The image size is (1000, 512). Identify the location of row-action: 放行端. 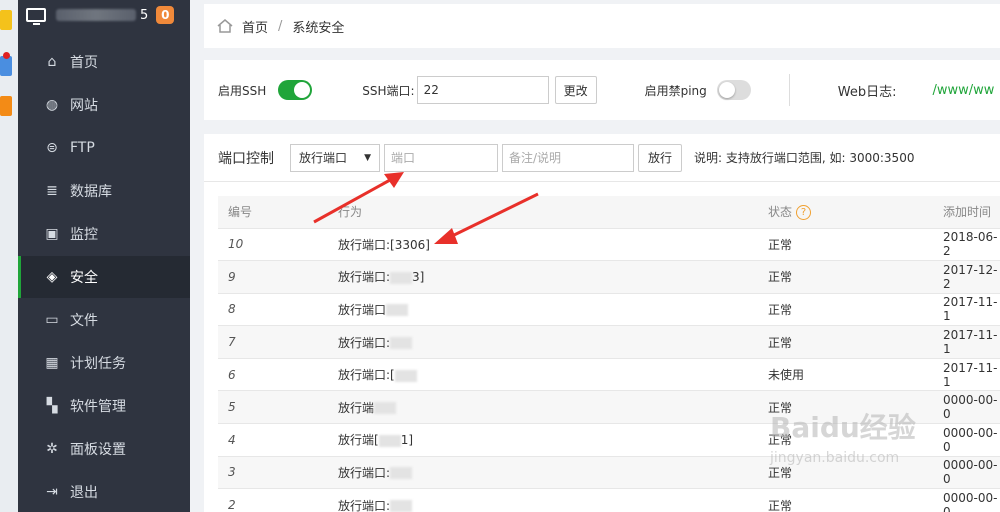
(356, 407).